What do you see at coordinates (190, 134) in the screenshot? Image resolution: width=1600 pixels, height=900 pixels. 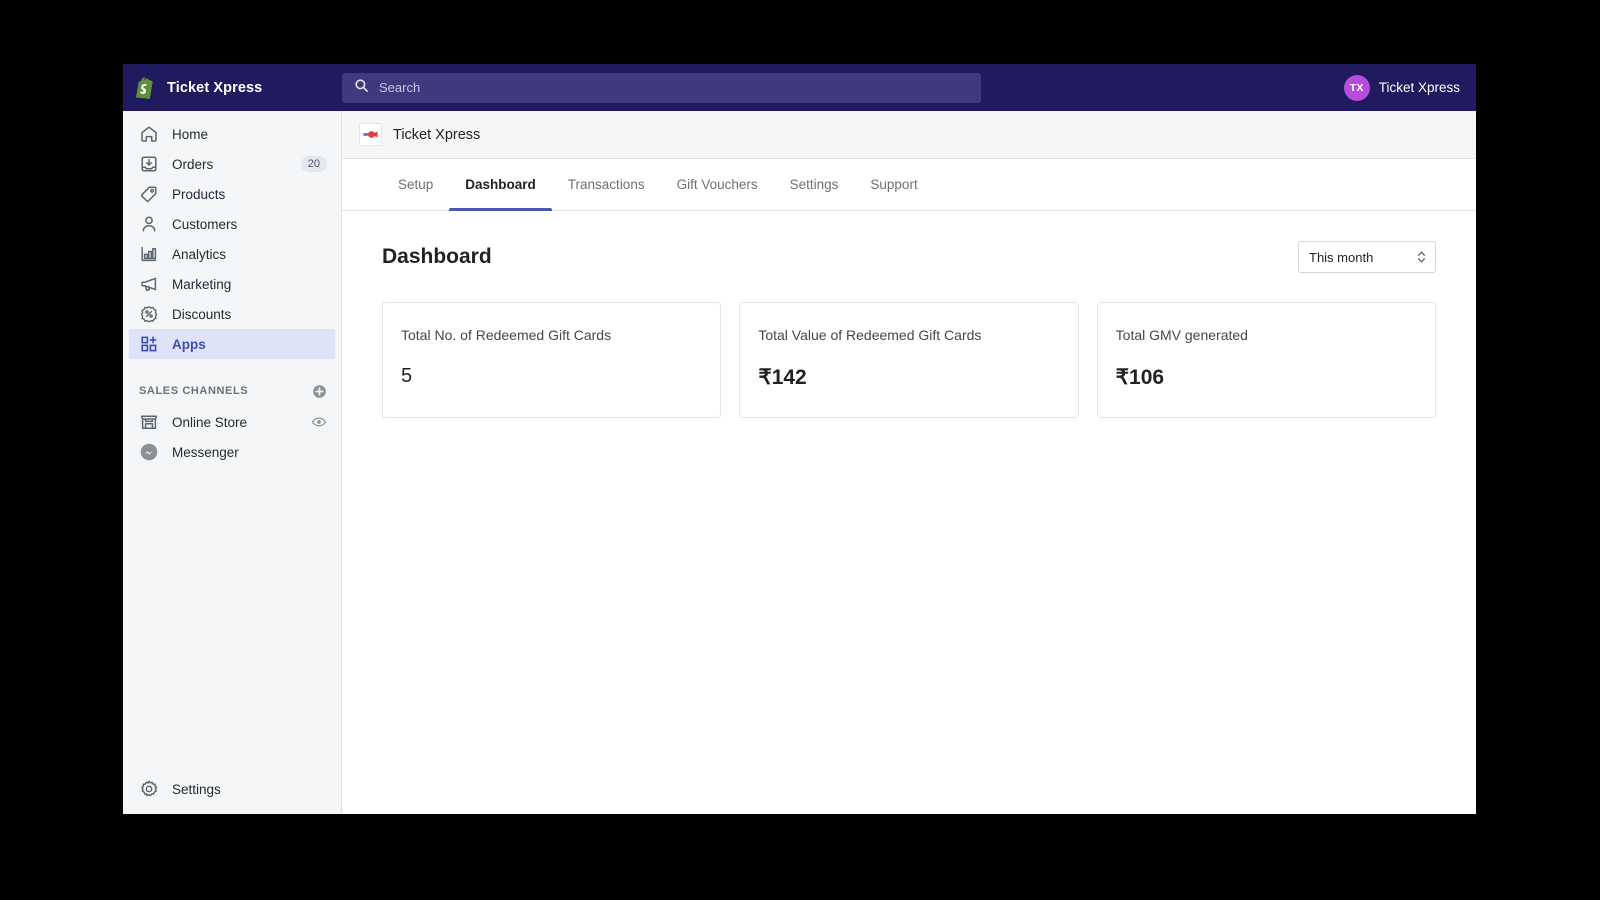 I see `sidebar-item-label: Home` at bounding box center [190, 134].